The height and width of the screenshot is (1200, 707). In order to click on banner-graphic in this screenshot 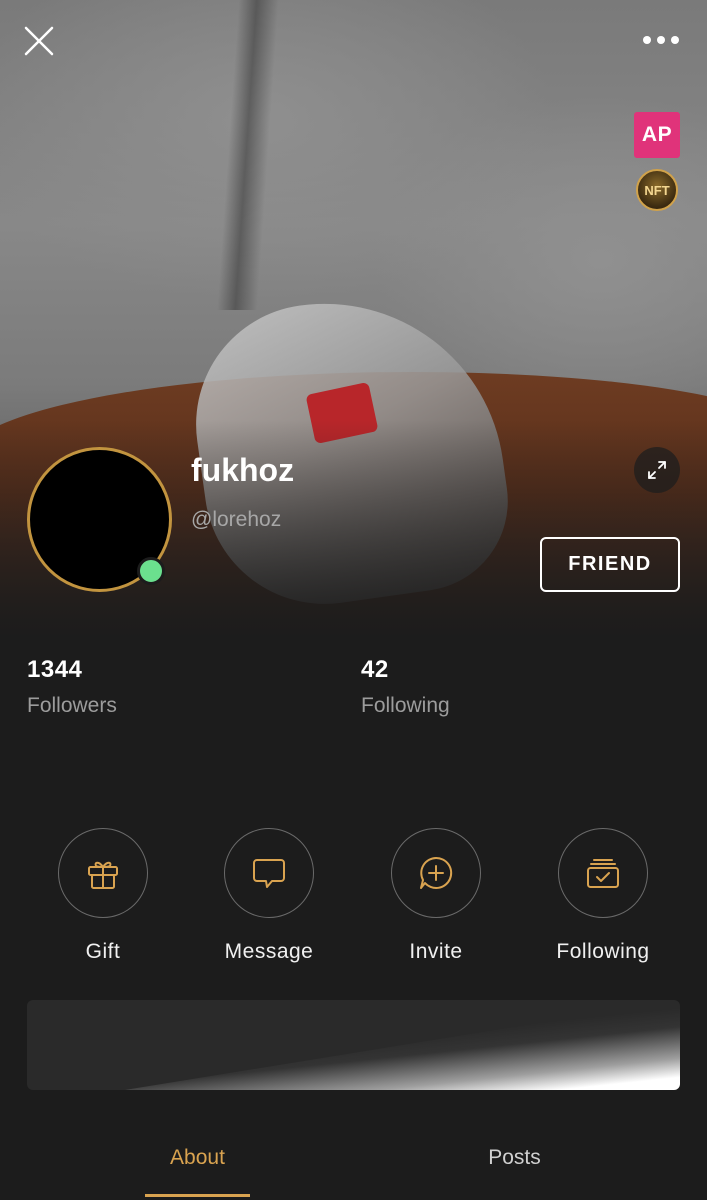, I will do `click(402, 1045)`.